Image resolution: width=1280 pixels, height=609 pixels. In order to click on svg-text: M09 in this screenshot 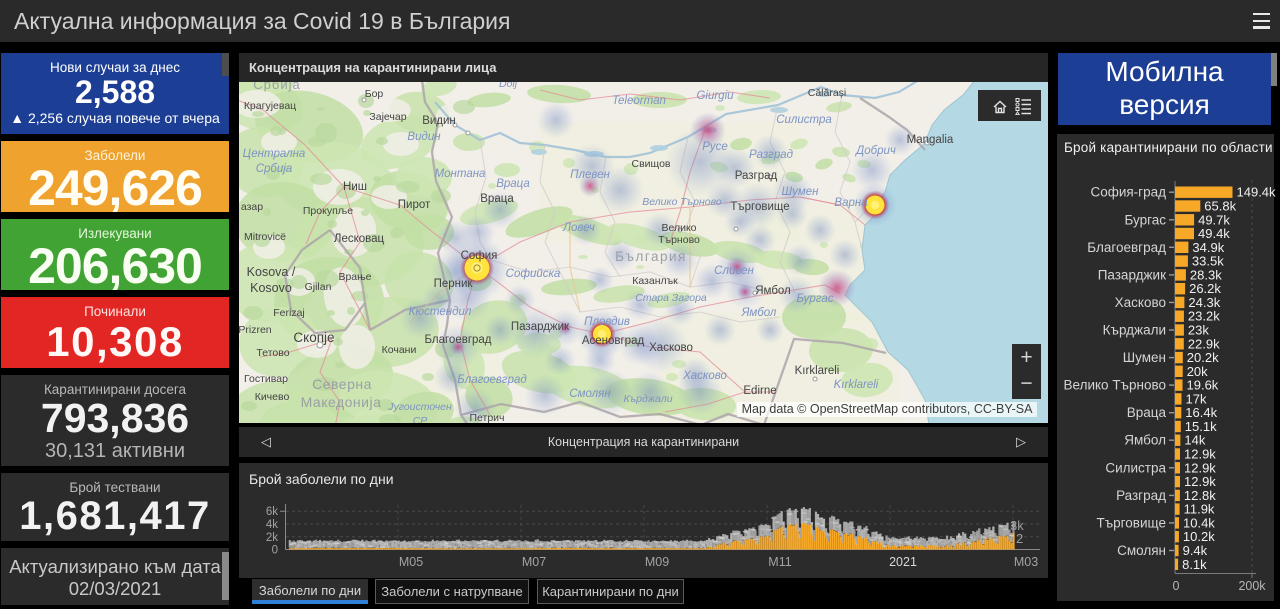, I will do `click(657, 562)`.